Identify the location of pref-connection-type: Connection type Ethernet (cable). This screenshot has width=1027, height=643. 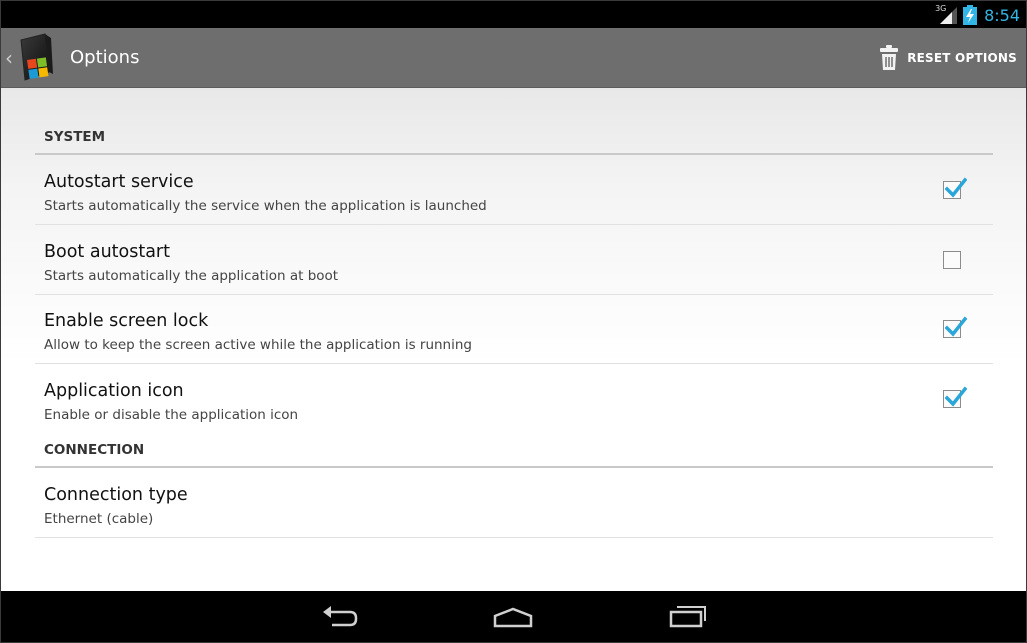
(514, 503).